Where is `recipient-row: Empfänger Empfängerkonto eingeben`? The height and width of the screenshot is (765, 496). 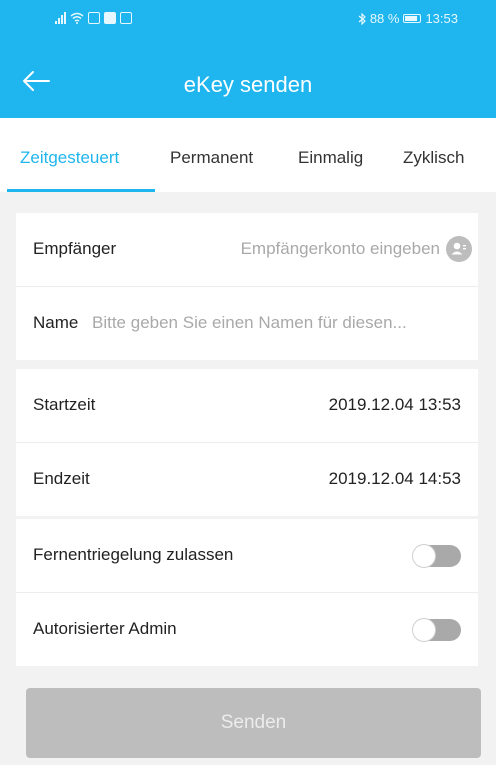 recipient-row: Empfänger Empfängerkonto eingeben is located at coordinates (247, 249).